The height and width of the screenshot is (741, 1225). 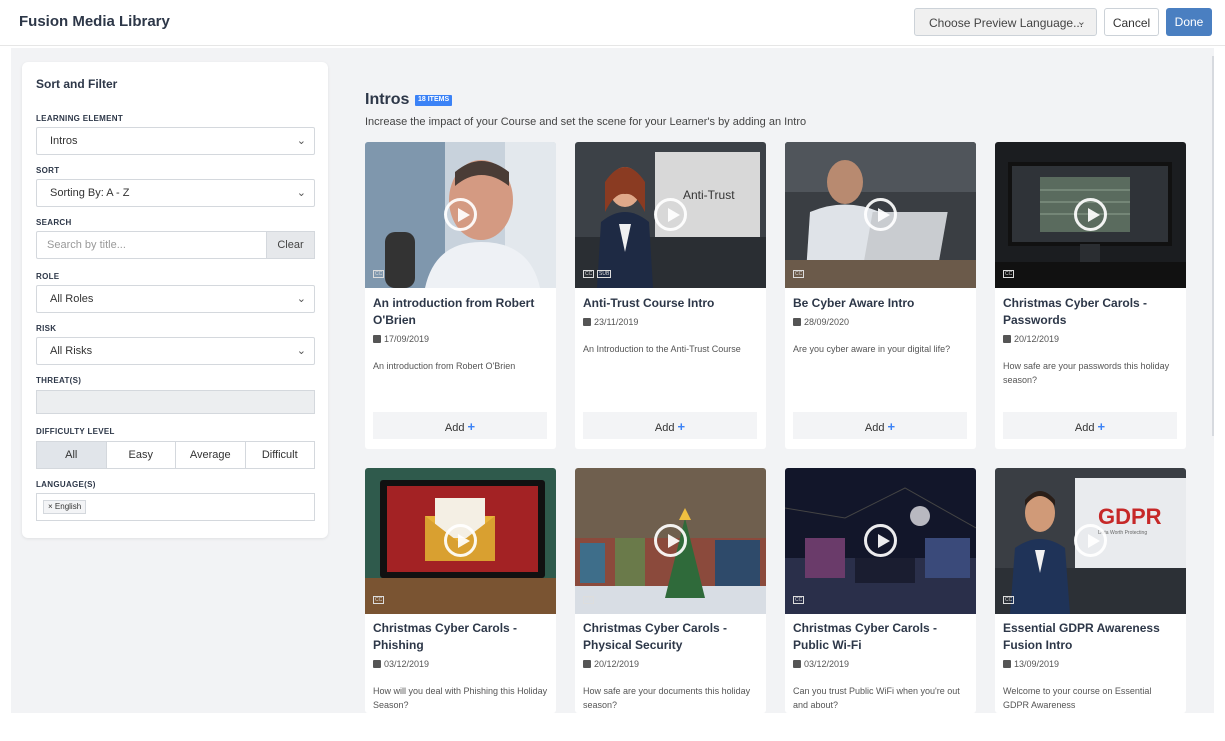 What do you see at coordinates (1130, 516) in the screenshot?
I see `thumbnail-caption: GDPR` at bounding box center [1130, 516].